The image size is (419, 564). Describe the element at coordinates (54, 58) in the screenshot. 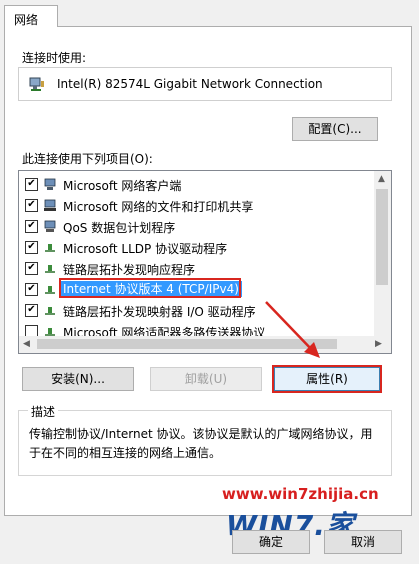

I see `connect-using-label: 连接时使用:` at that location.